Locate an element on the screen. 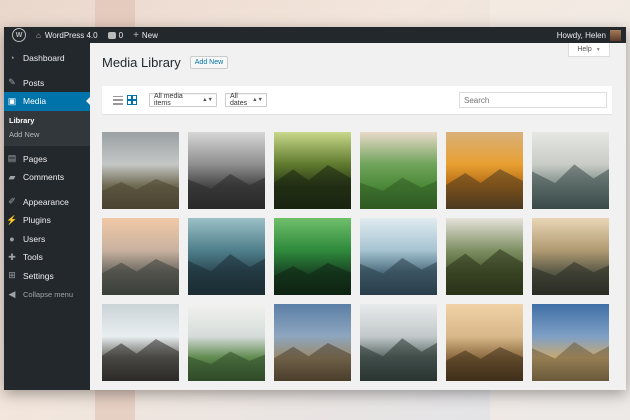  media-thumbnail-snowy-hill is located at coordinates (226, 342).